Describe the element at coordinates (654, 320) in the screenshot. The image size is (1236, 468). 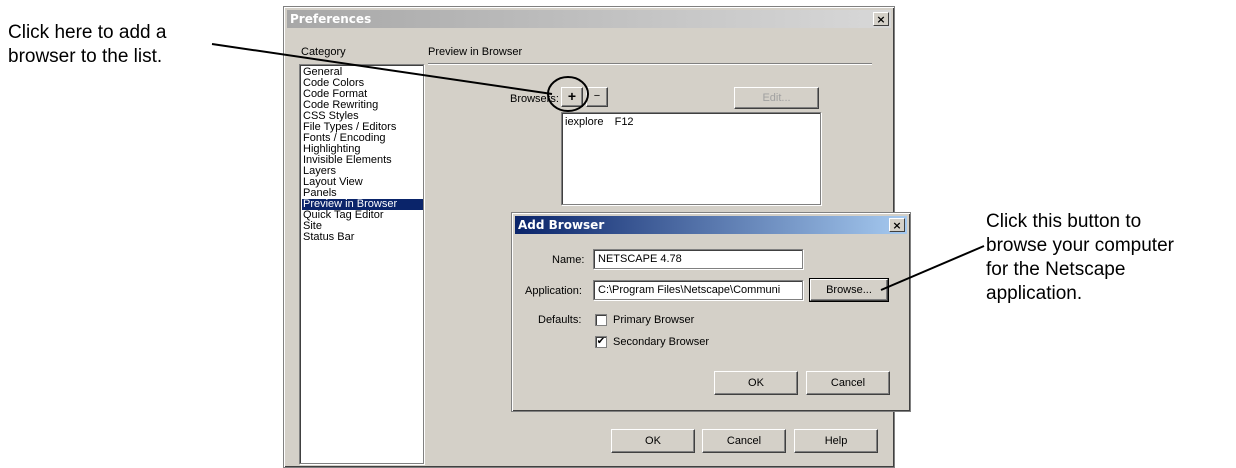
I see `primary-browser-label: Primary Browser` at that location.